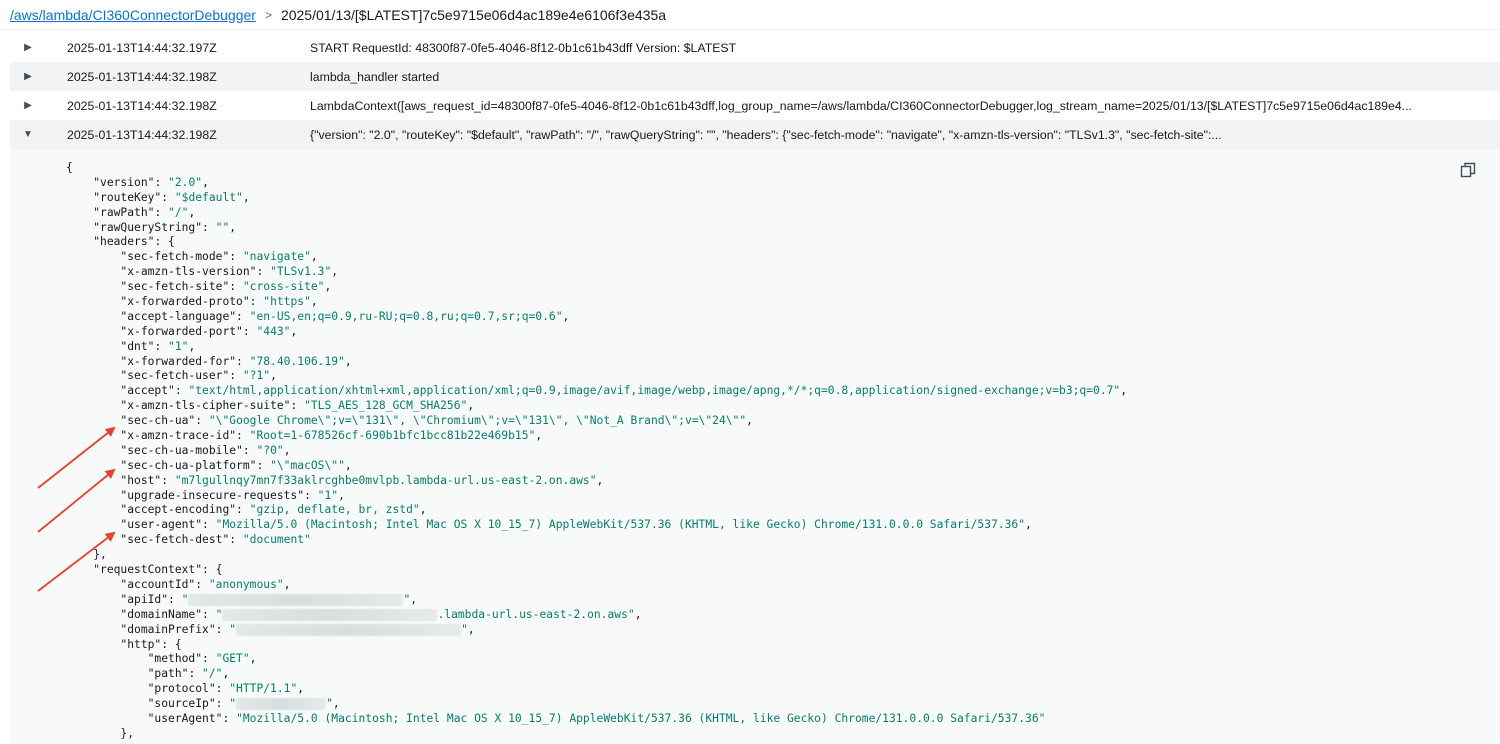  Describe the element at coordinates (175, 257) in the screenshot. I see `json-key: "sec-fetch-mode"` at that location.